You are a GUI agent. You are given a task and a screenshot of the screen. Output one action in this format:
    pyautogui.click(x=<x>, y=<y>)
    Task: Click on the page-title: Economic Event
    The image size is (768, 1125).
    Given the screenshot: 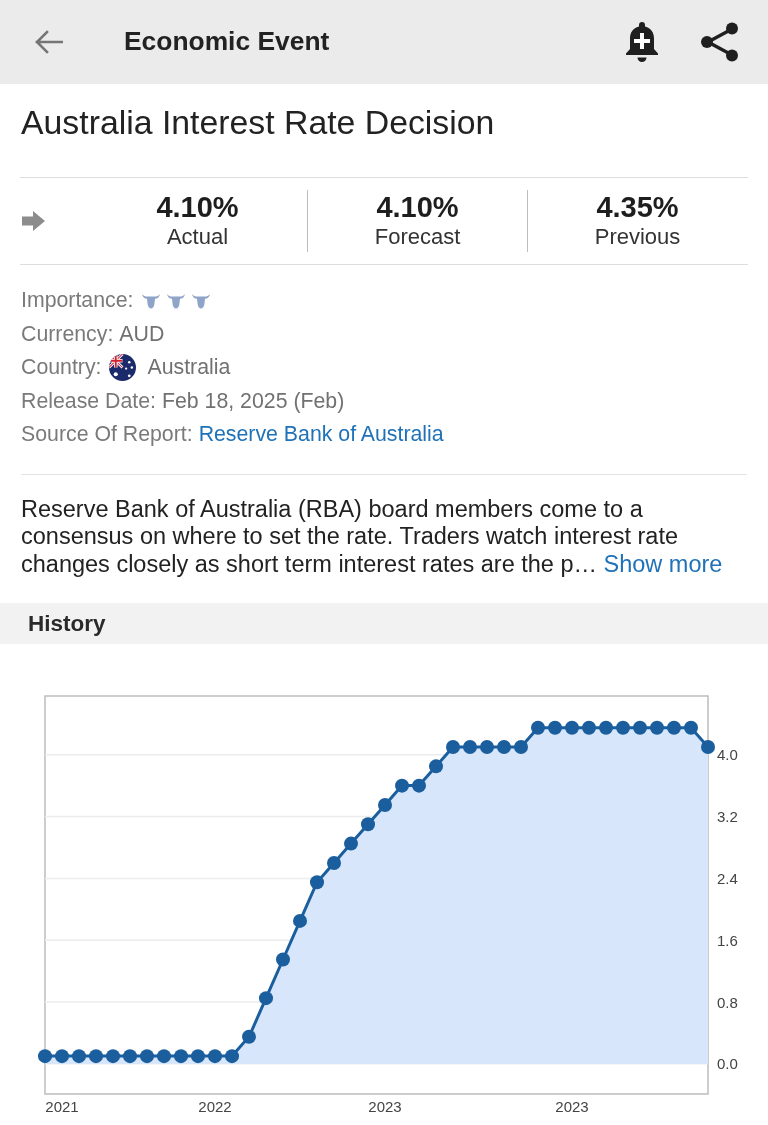 What is the action you would take?
    pyautogui.click(x=227, y=42)
    